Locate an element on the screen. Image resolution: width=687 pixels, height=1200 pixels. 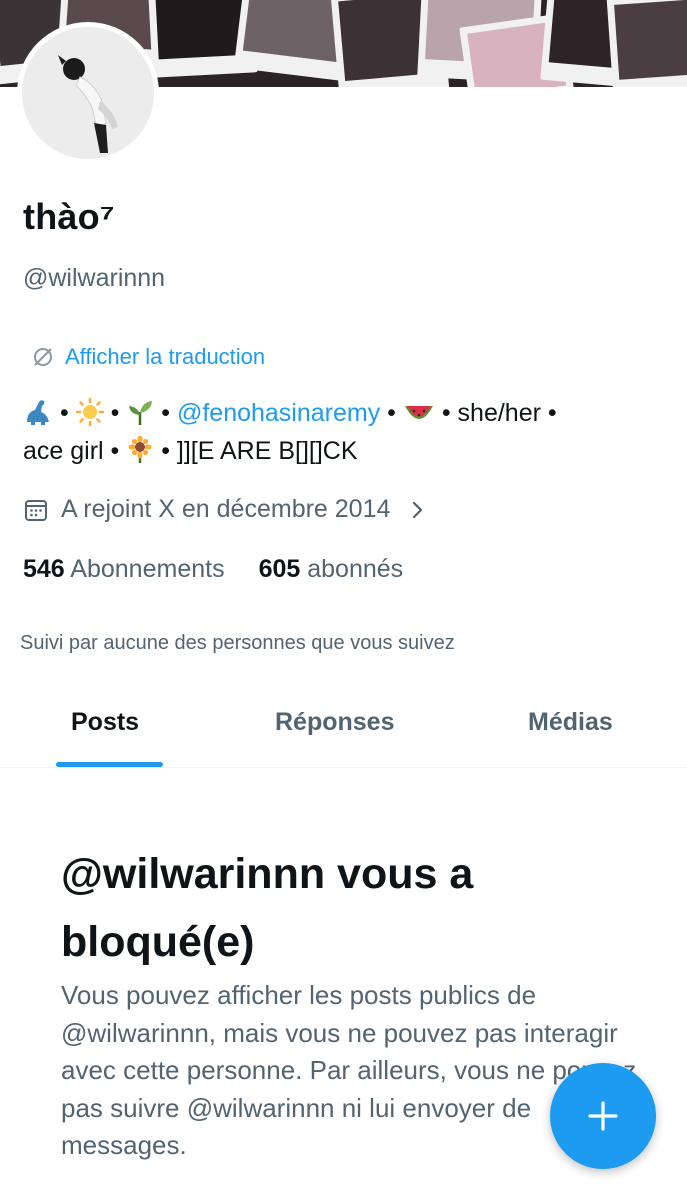
avatar-figure is located at coordinates (88, 93).